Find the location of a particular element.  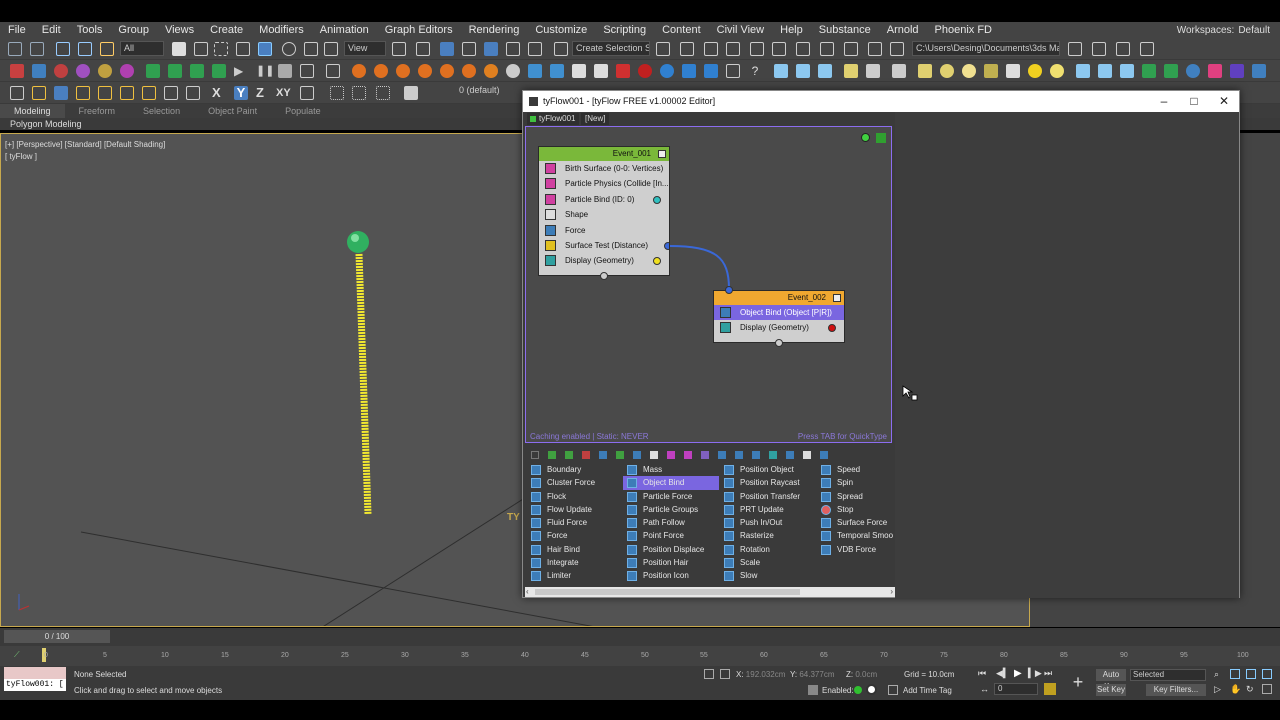

operator-force: Force is located at coordinates (604, 230).